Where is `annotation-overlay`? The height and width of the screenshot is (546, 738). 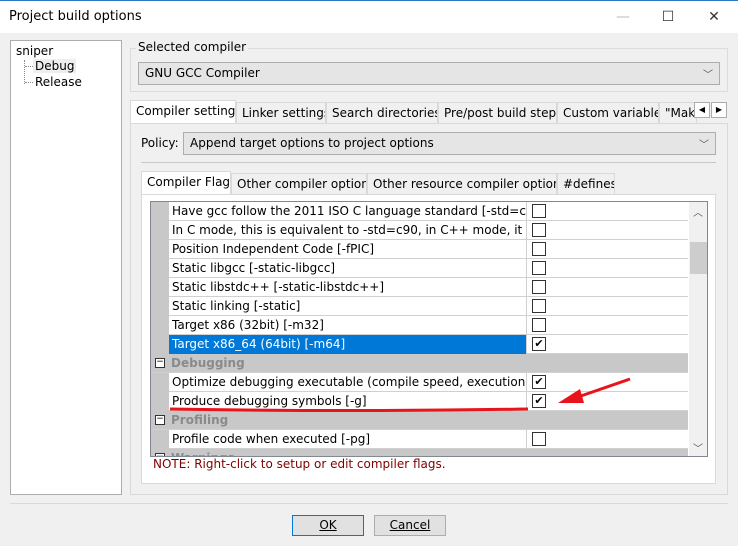 annotation-overlay is located at coordinates (400, 394).